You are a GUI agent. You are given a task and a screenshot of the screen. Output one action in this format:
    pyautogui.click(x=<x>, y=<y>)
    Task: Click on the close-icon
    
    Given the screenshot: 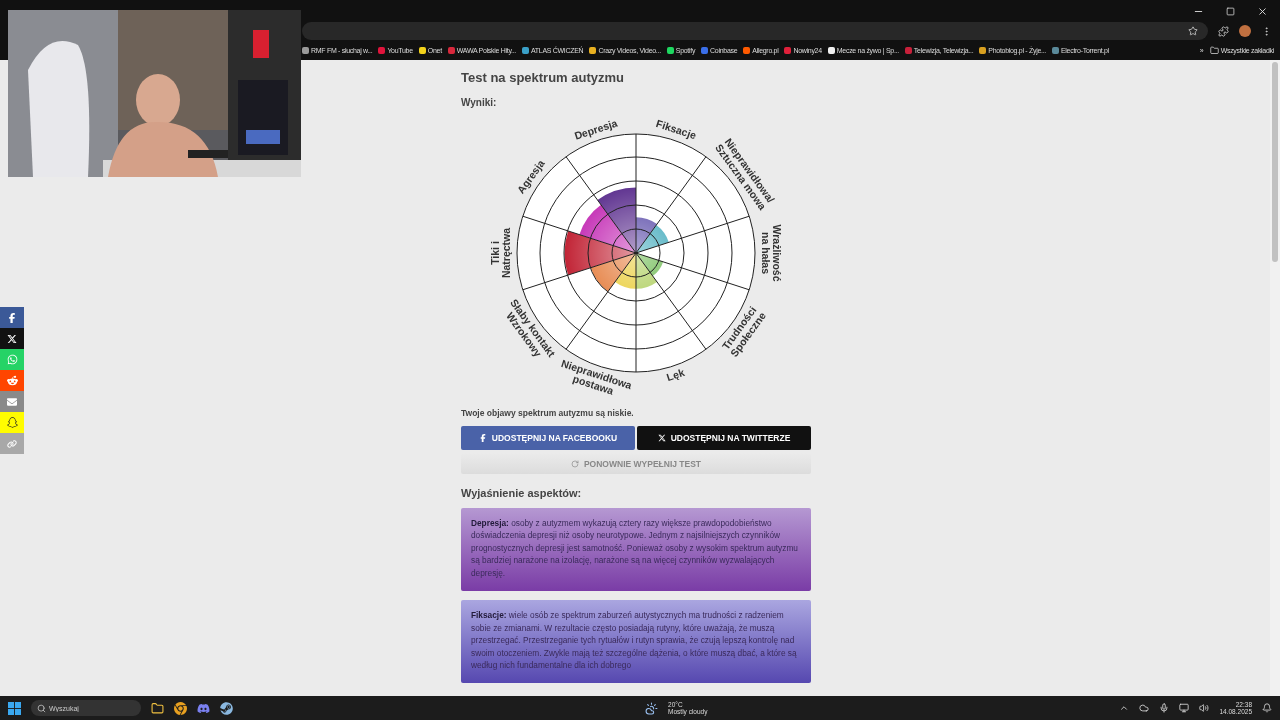 What is the action you would take?
    pyautogui.click(x=1262, y=11)
    